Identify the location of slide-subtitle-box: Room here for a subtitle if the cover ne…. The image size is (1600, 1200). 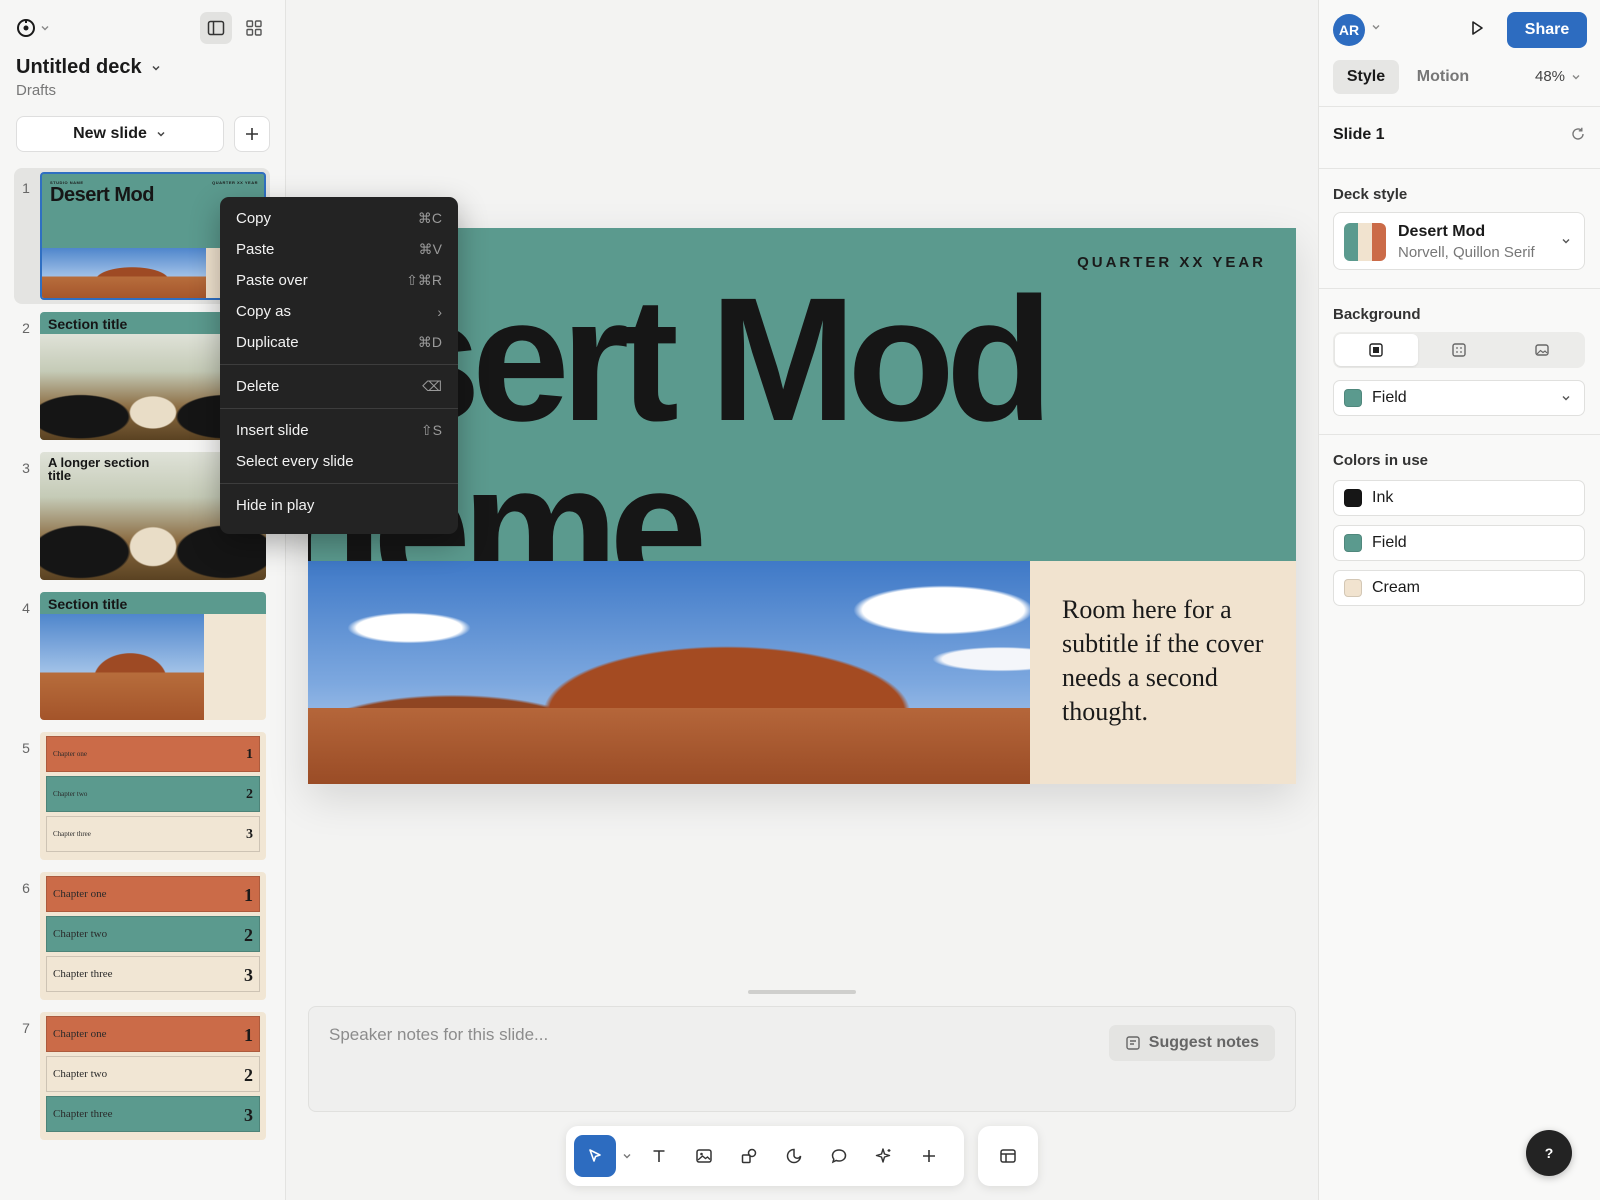
(1163, 672).